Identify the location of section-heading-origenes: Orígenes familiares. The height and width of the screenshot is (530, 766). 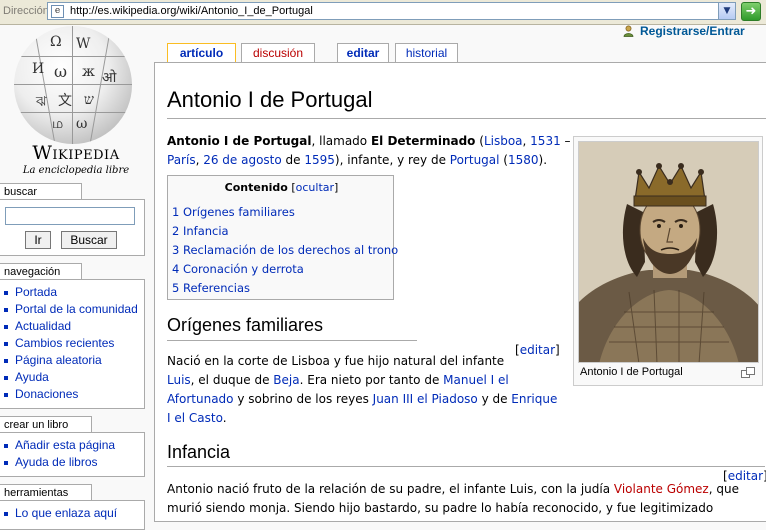
(245, 325).